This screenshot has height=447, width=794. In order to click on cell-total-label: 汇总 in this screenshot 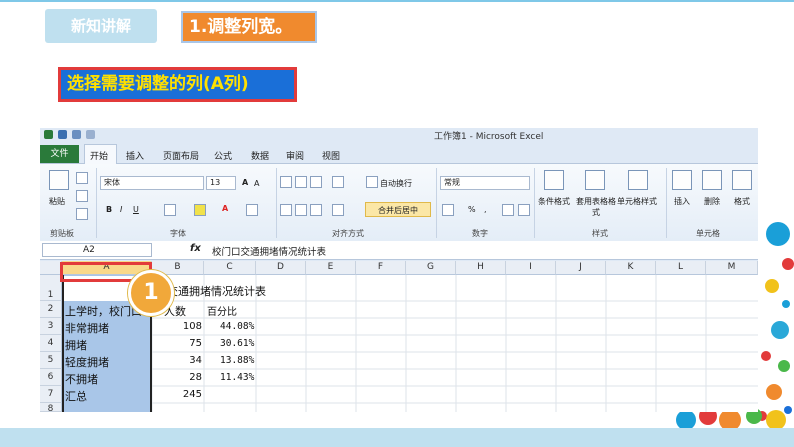, I will do `click(76, 396)`.